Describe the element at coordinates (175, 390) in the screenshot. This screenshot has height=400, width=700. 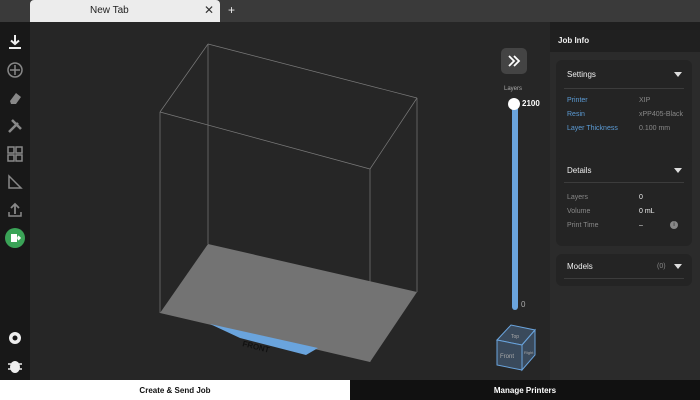
I see `create-send-job-button: Create & Send Job` at that location.